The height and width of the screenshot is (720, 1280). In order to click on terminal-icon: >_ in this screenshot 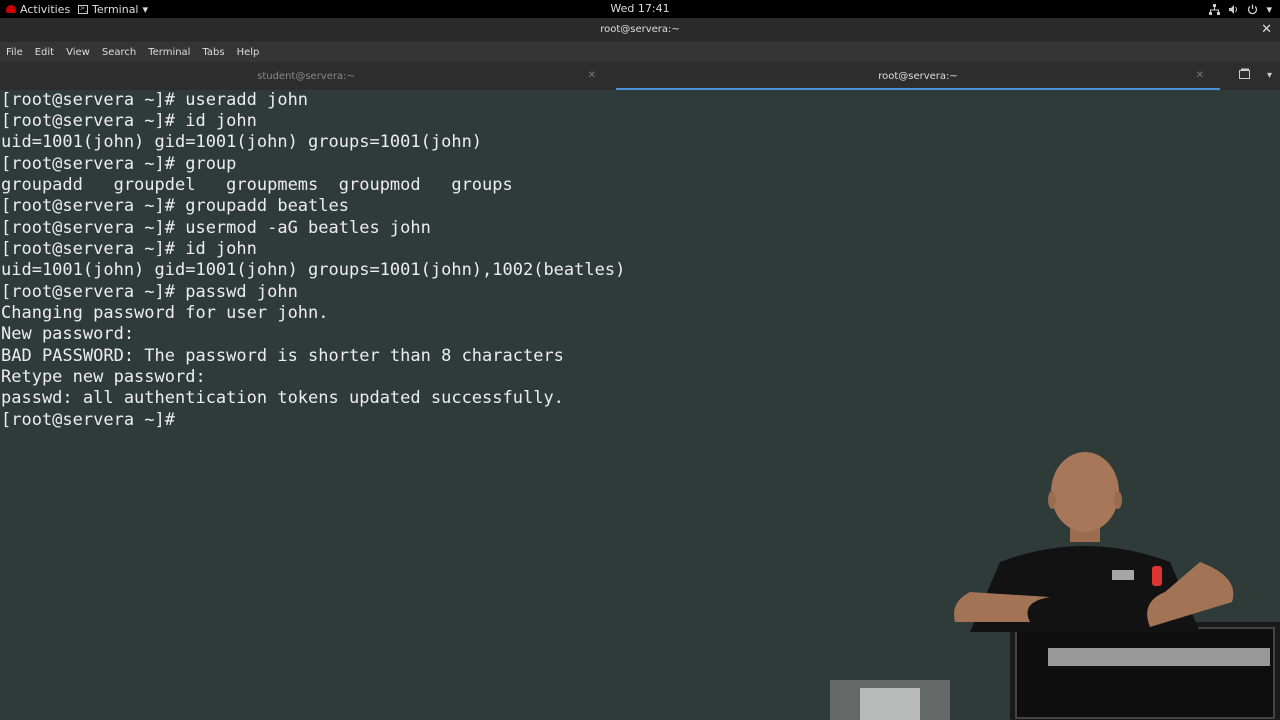, I will do `click(83, 9)`.